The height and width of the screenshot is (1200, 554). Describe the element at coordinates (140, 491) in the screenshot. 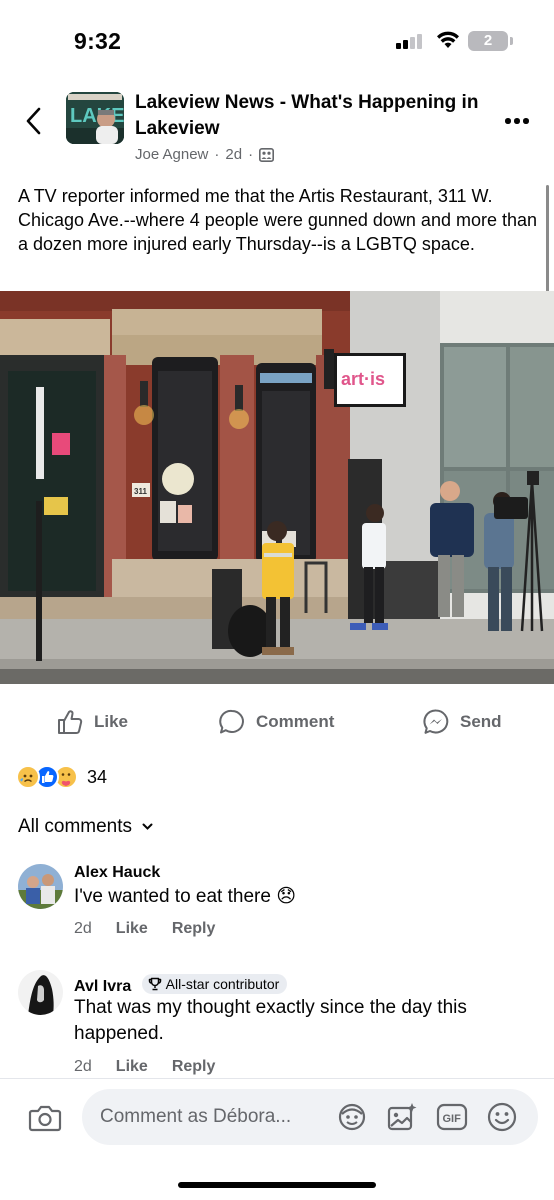

I see `address-number: 311` at that location.